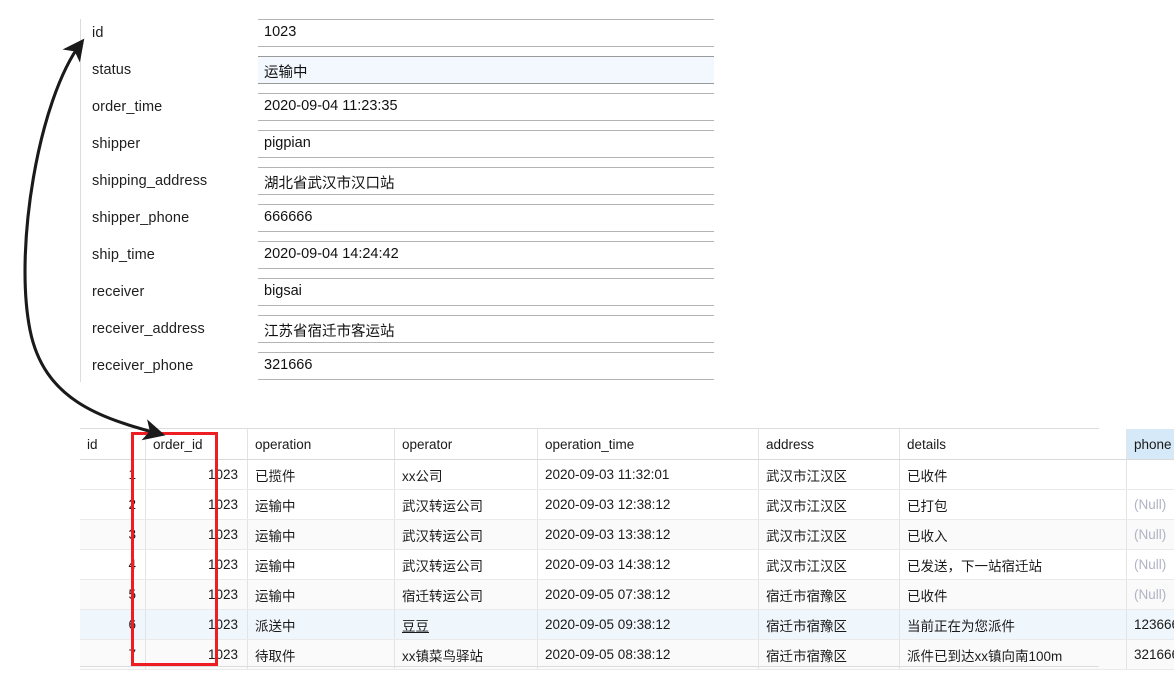 Image resolution: width=1174 pixels, height=676 pixels. Describe the element at coordinates (127, 107) in the screenshot. I see `form-label-order_time: order_time` at that location.